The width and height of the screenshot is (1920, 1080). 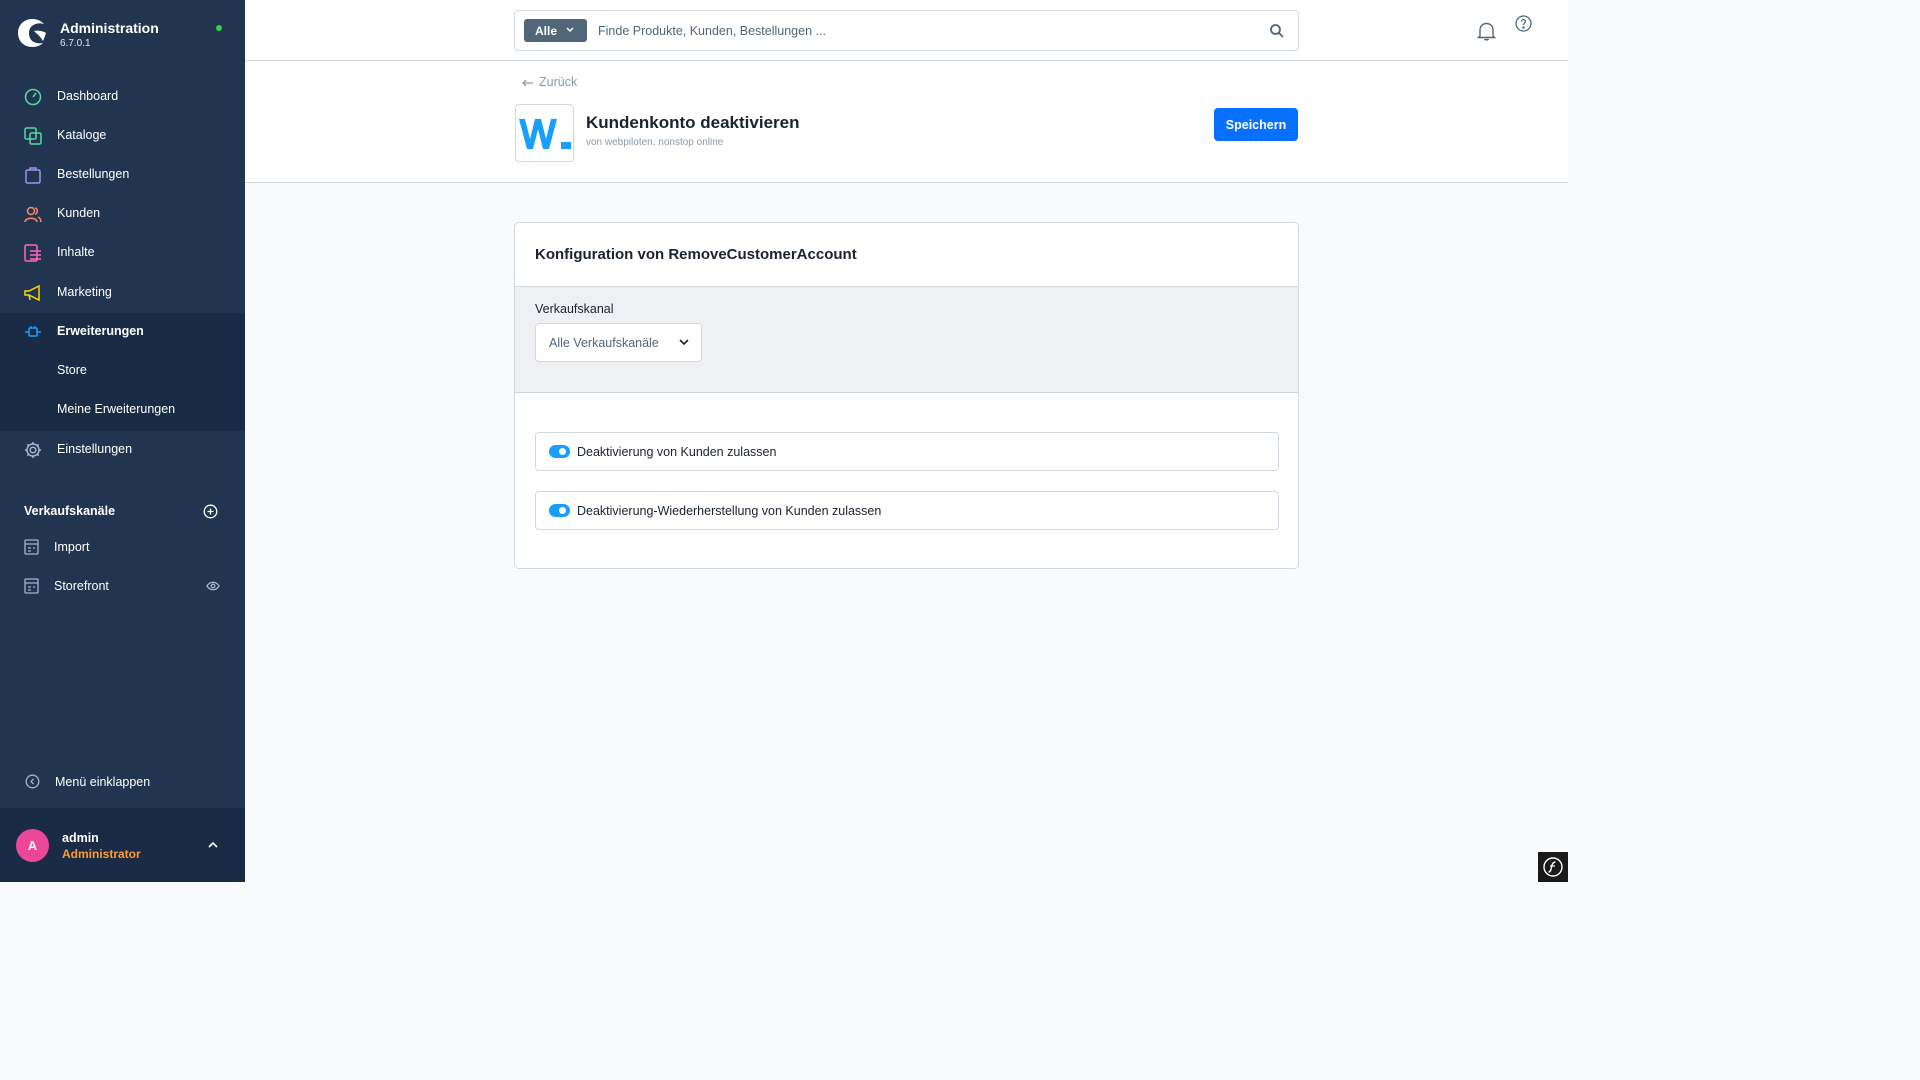 What do you see at coordinates (693, 122) in the screenshot?
I see `page-title: Kundenkonto deaktivieren` at bounding box center [693, 122].